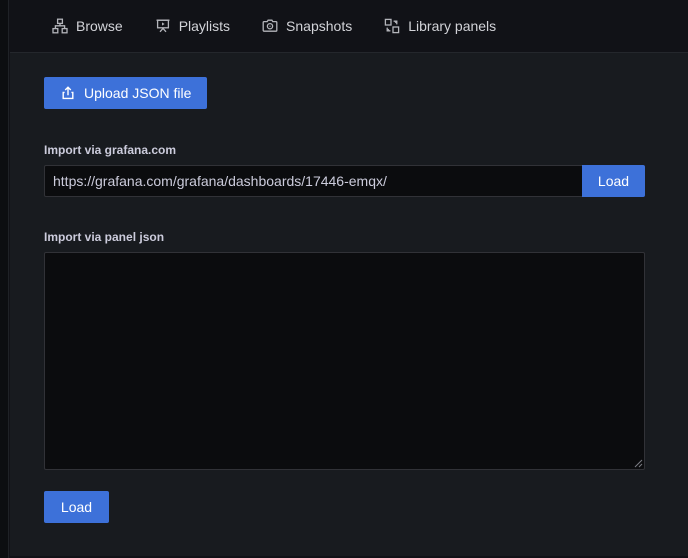 Image resolution: width=688 pixels, height=558 pixels. Describe the element at coordinates (99, 26) in the screenshot. I see `tab-label: Browse` at that location.